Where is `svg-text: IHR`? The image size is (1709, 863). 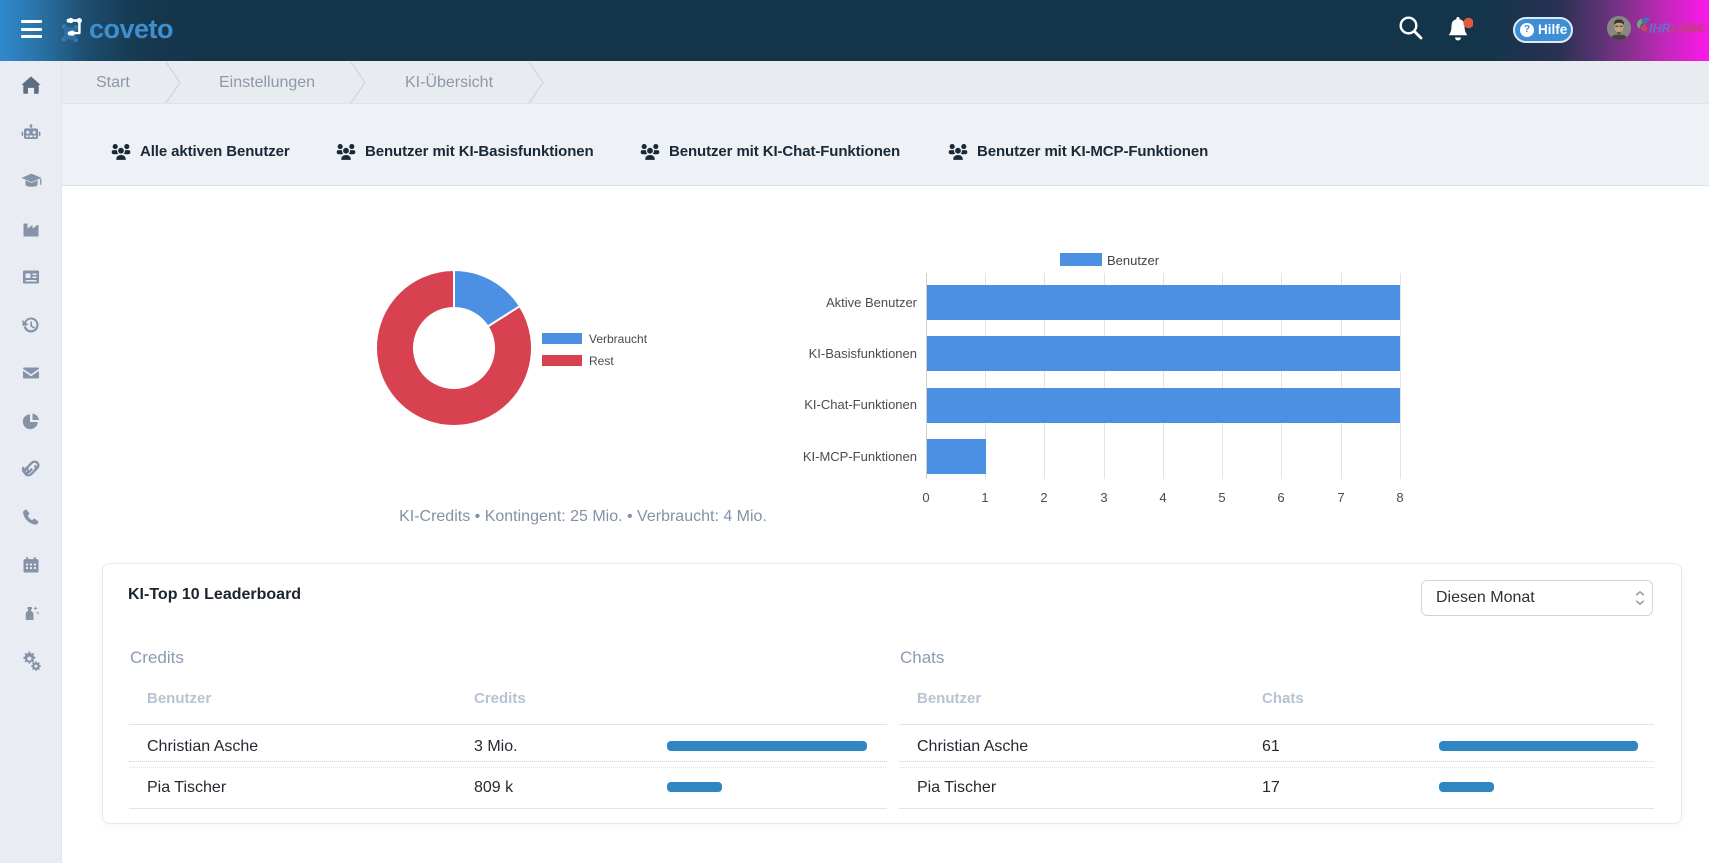
svg-text: IHR is located at coordinates (1660, 29).